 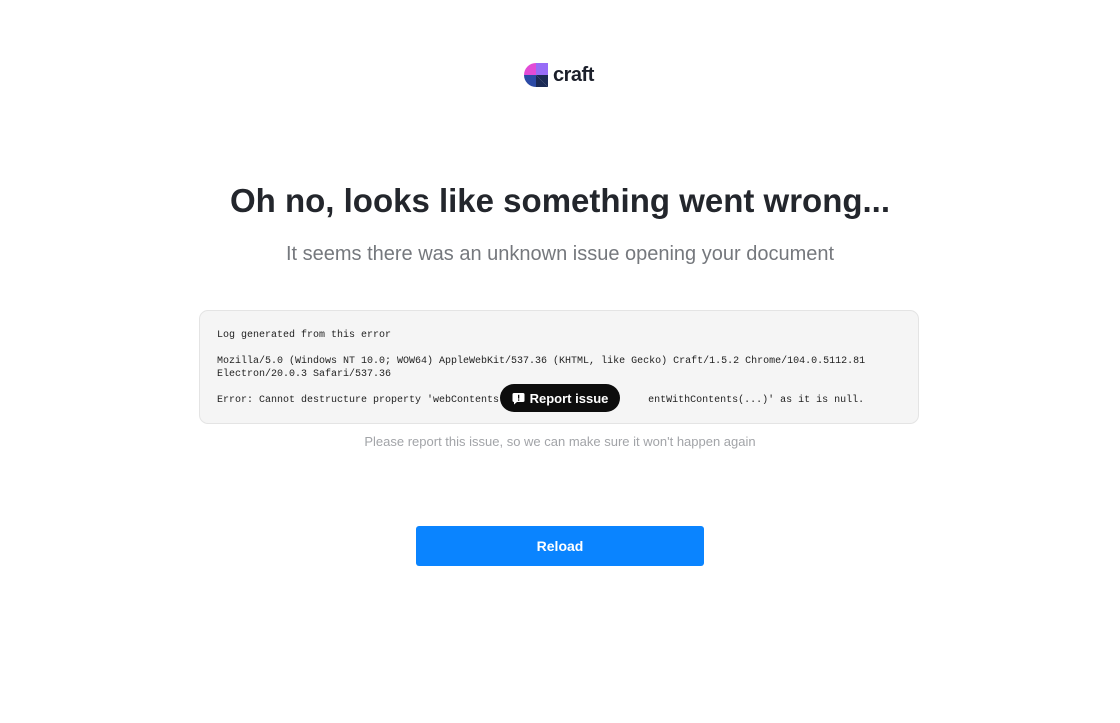 I want to click on reload-button: Reload, so click(x=560, y=546).